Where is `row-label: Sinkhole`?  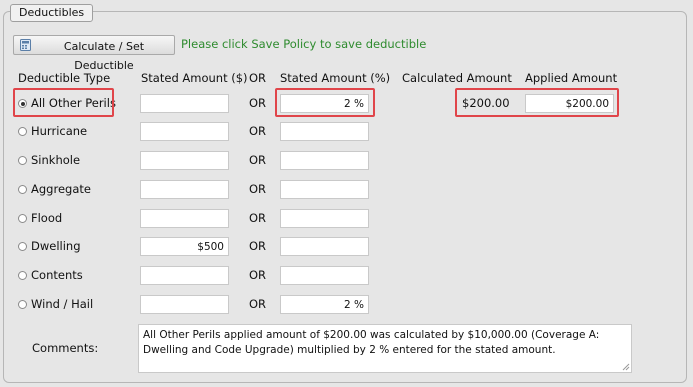 row-label: Sinkhole is located at coordinates (56, 160).